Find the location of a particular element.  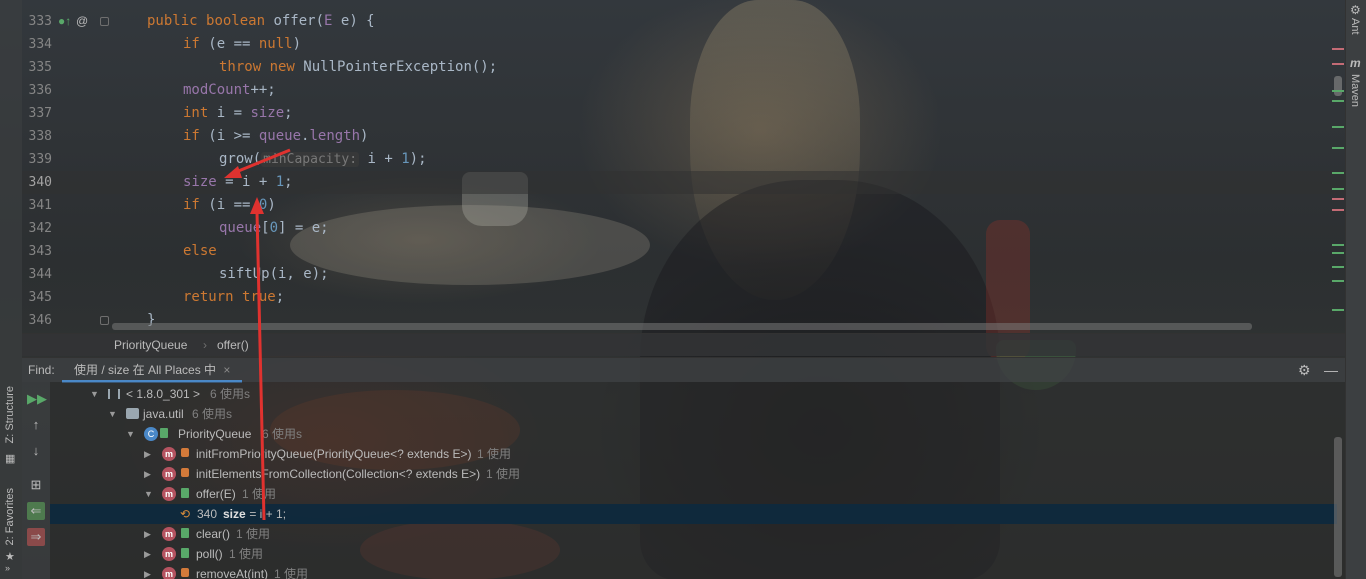

code-line: 336 modCount++; is located at coordinates (683, 90).